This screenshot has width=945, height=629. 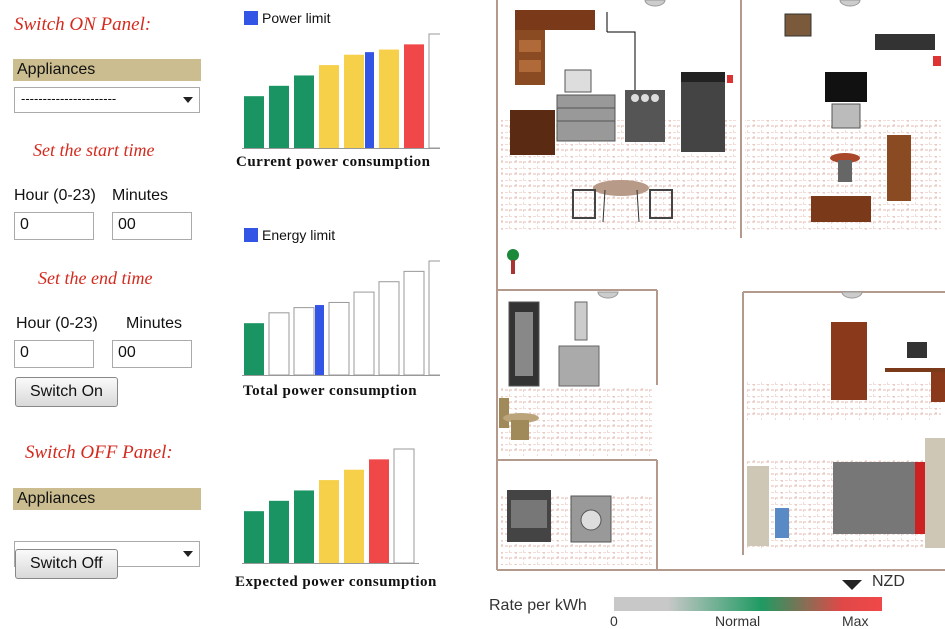 I want to click on currency-label: NZD, so click(x=888, y=581).